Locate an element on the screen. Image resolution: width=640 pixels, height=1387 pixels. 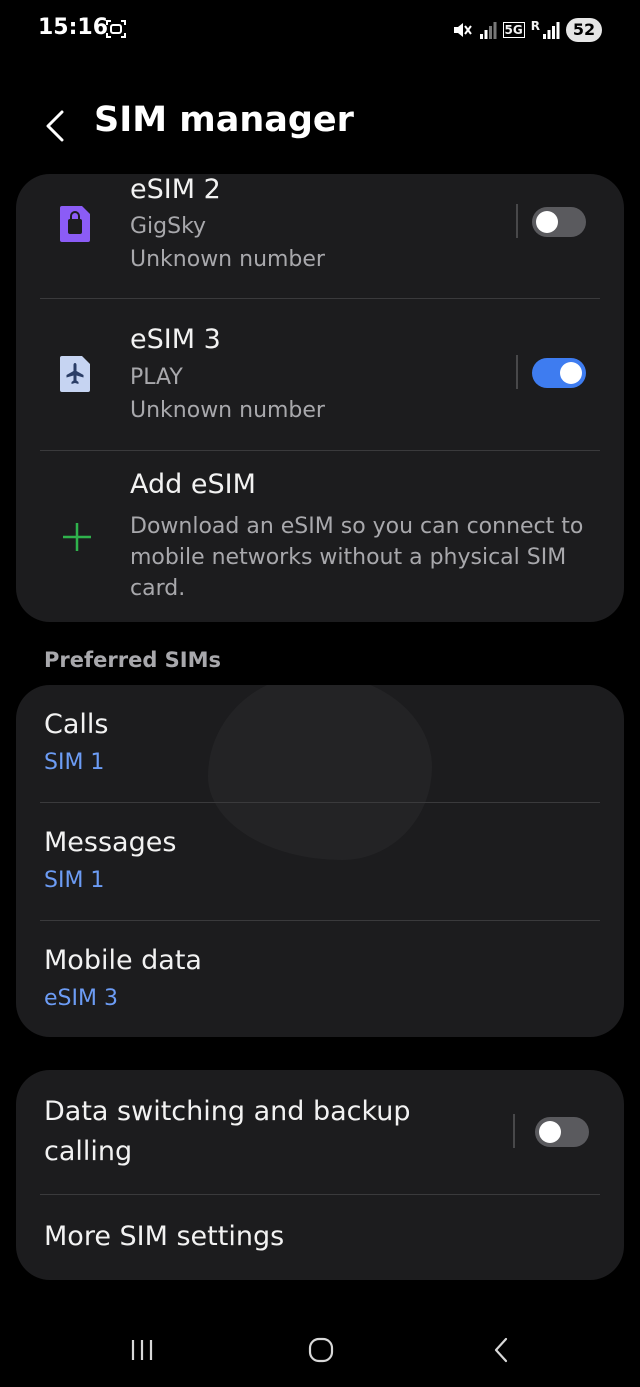
home-icon is located at coordinates (321, 1350).